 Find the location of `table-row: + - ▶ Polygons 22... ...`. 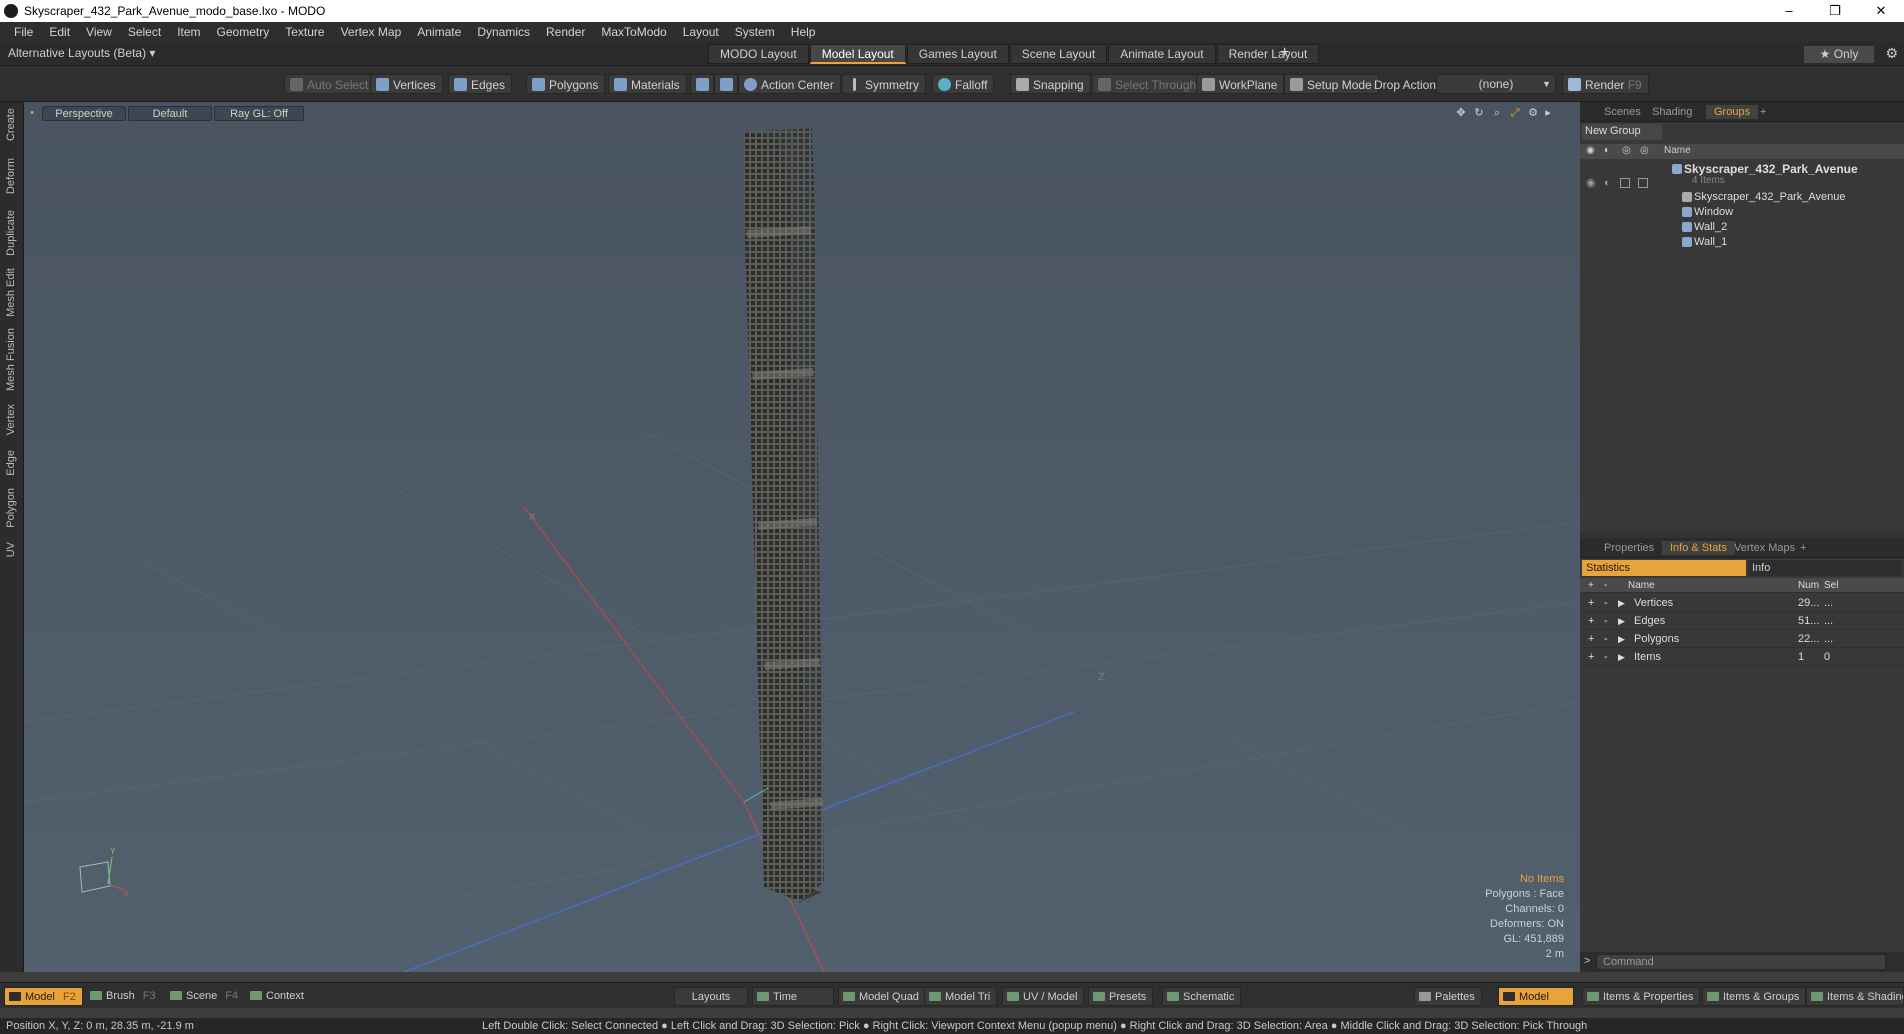

table-row: + - ▶ Polygons 22... ... is located at coordinates (1742, 639).